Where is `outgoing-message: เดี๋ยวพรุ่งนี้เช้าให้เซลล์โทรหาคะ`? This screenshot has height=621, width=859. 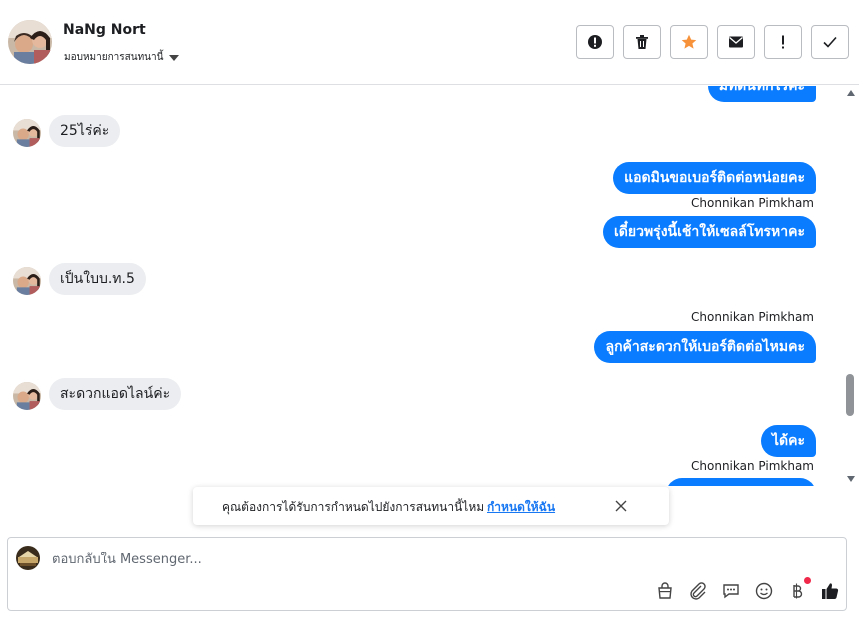 outgoing-message: เดี๋ยวพรุ่งนี้เช้าให้เซลล์โทรหาคะ is located at coordinates (709, 232).